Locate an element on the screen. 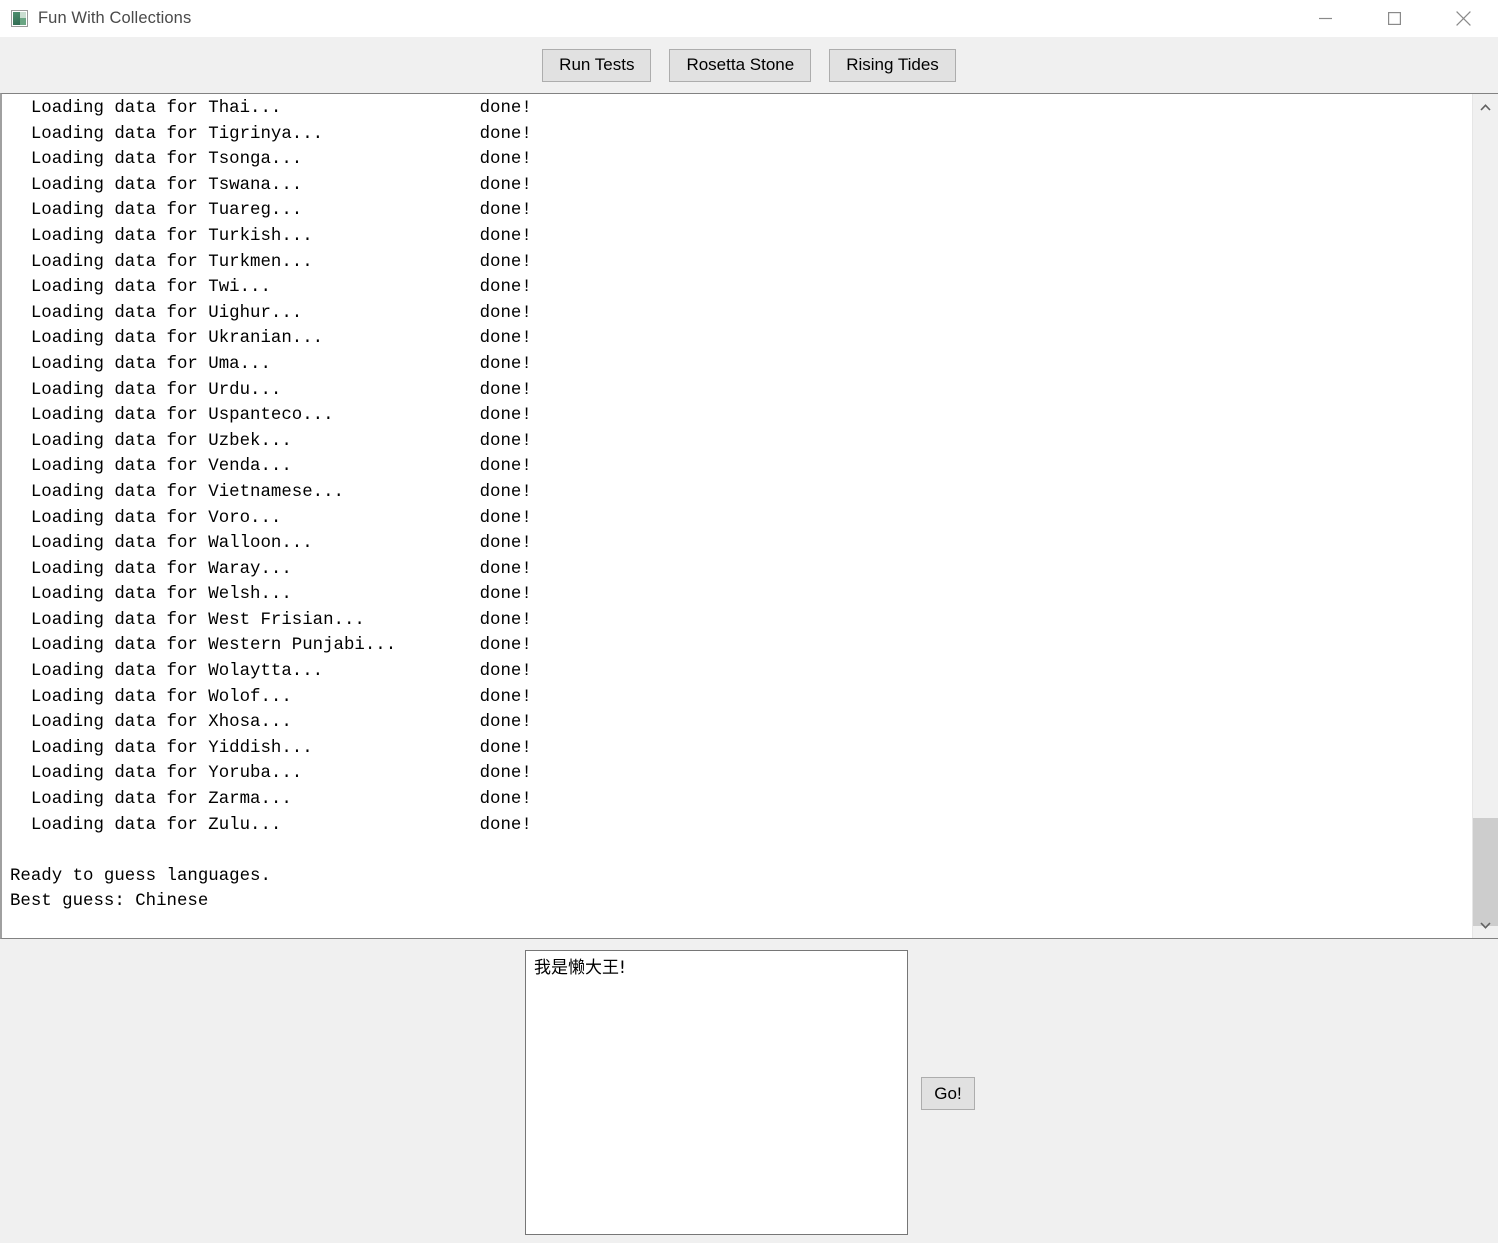 The image size is (1498, 1243). maximize-icon is located at coordinates (1394, 18).